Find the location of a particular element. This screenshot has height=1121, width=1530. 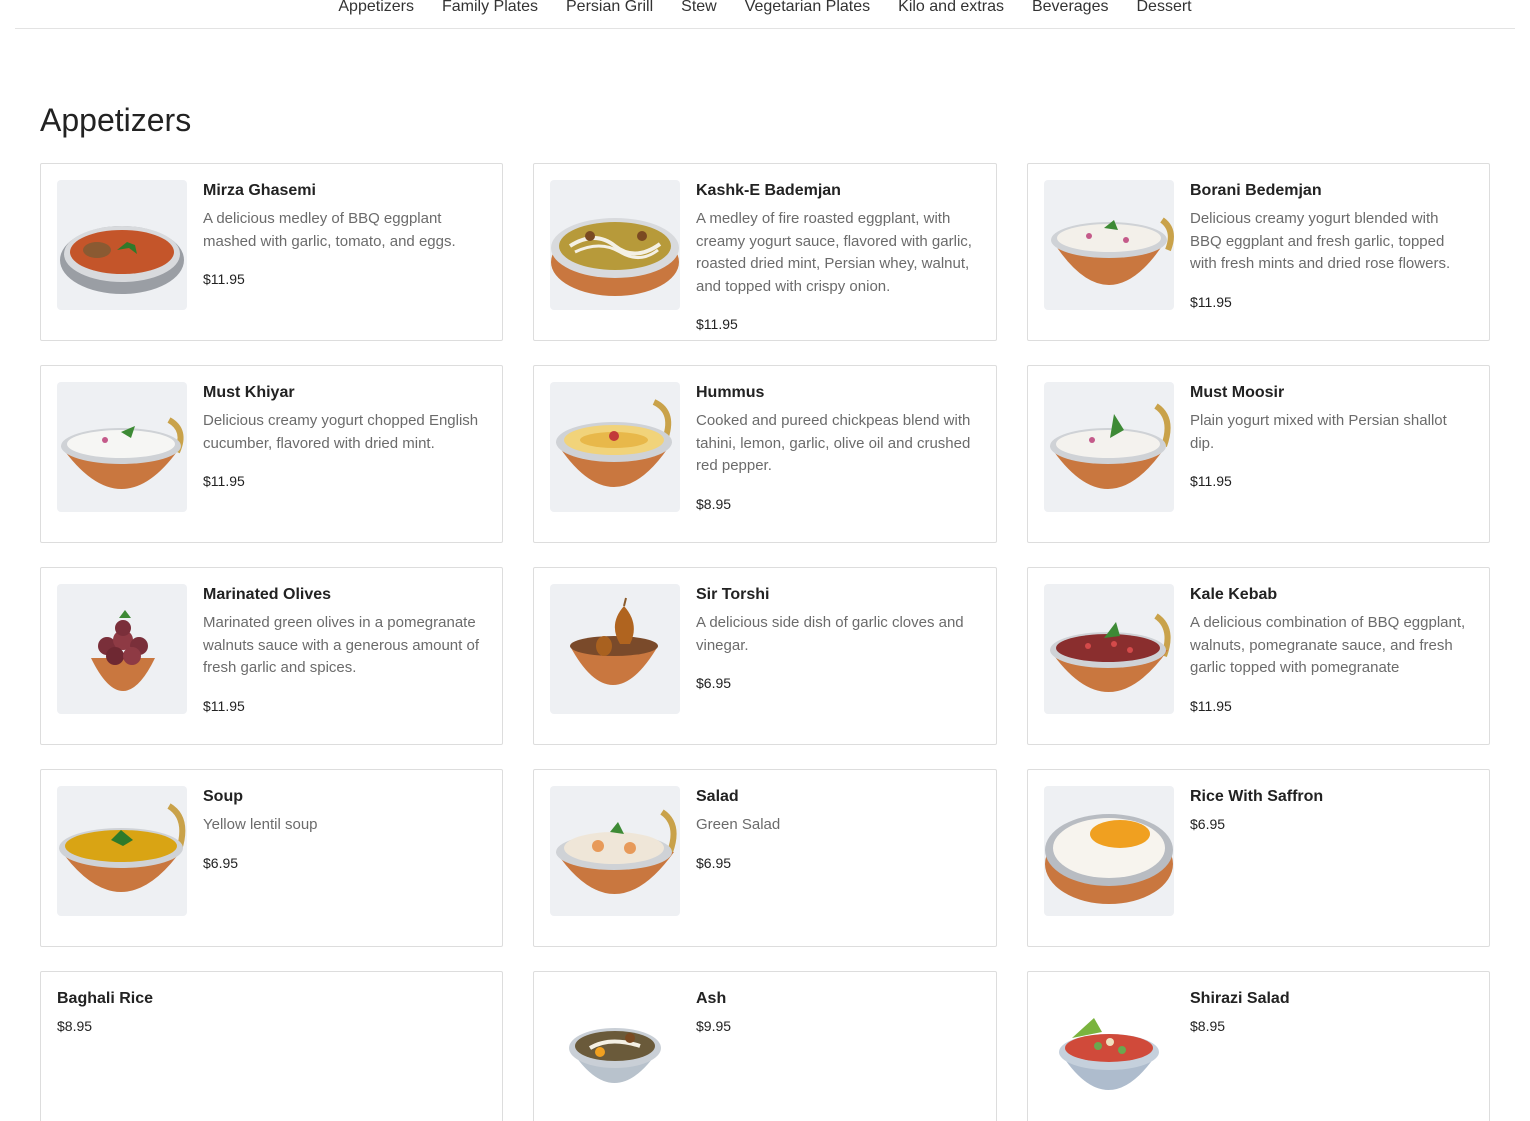

item-name: Baghali Rice is located at coordinates (105, 998).